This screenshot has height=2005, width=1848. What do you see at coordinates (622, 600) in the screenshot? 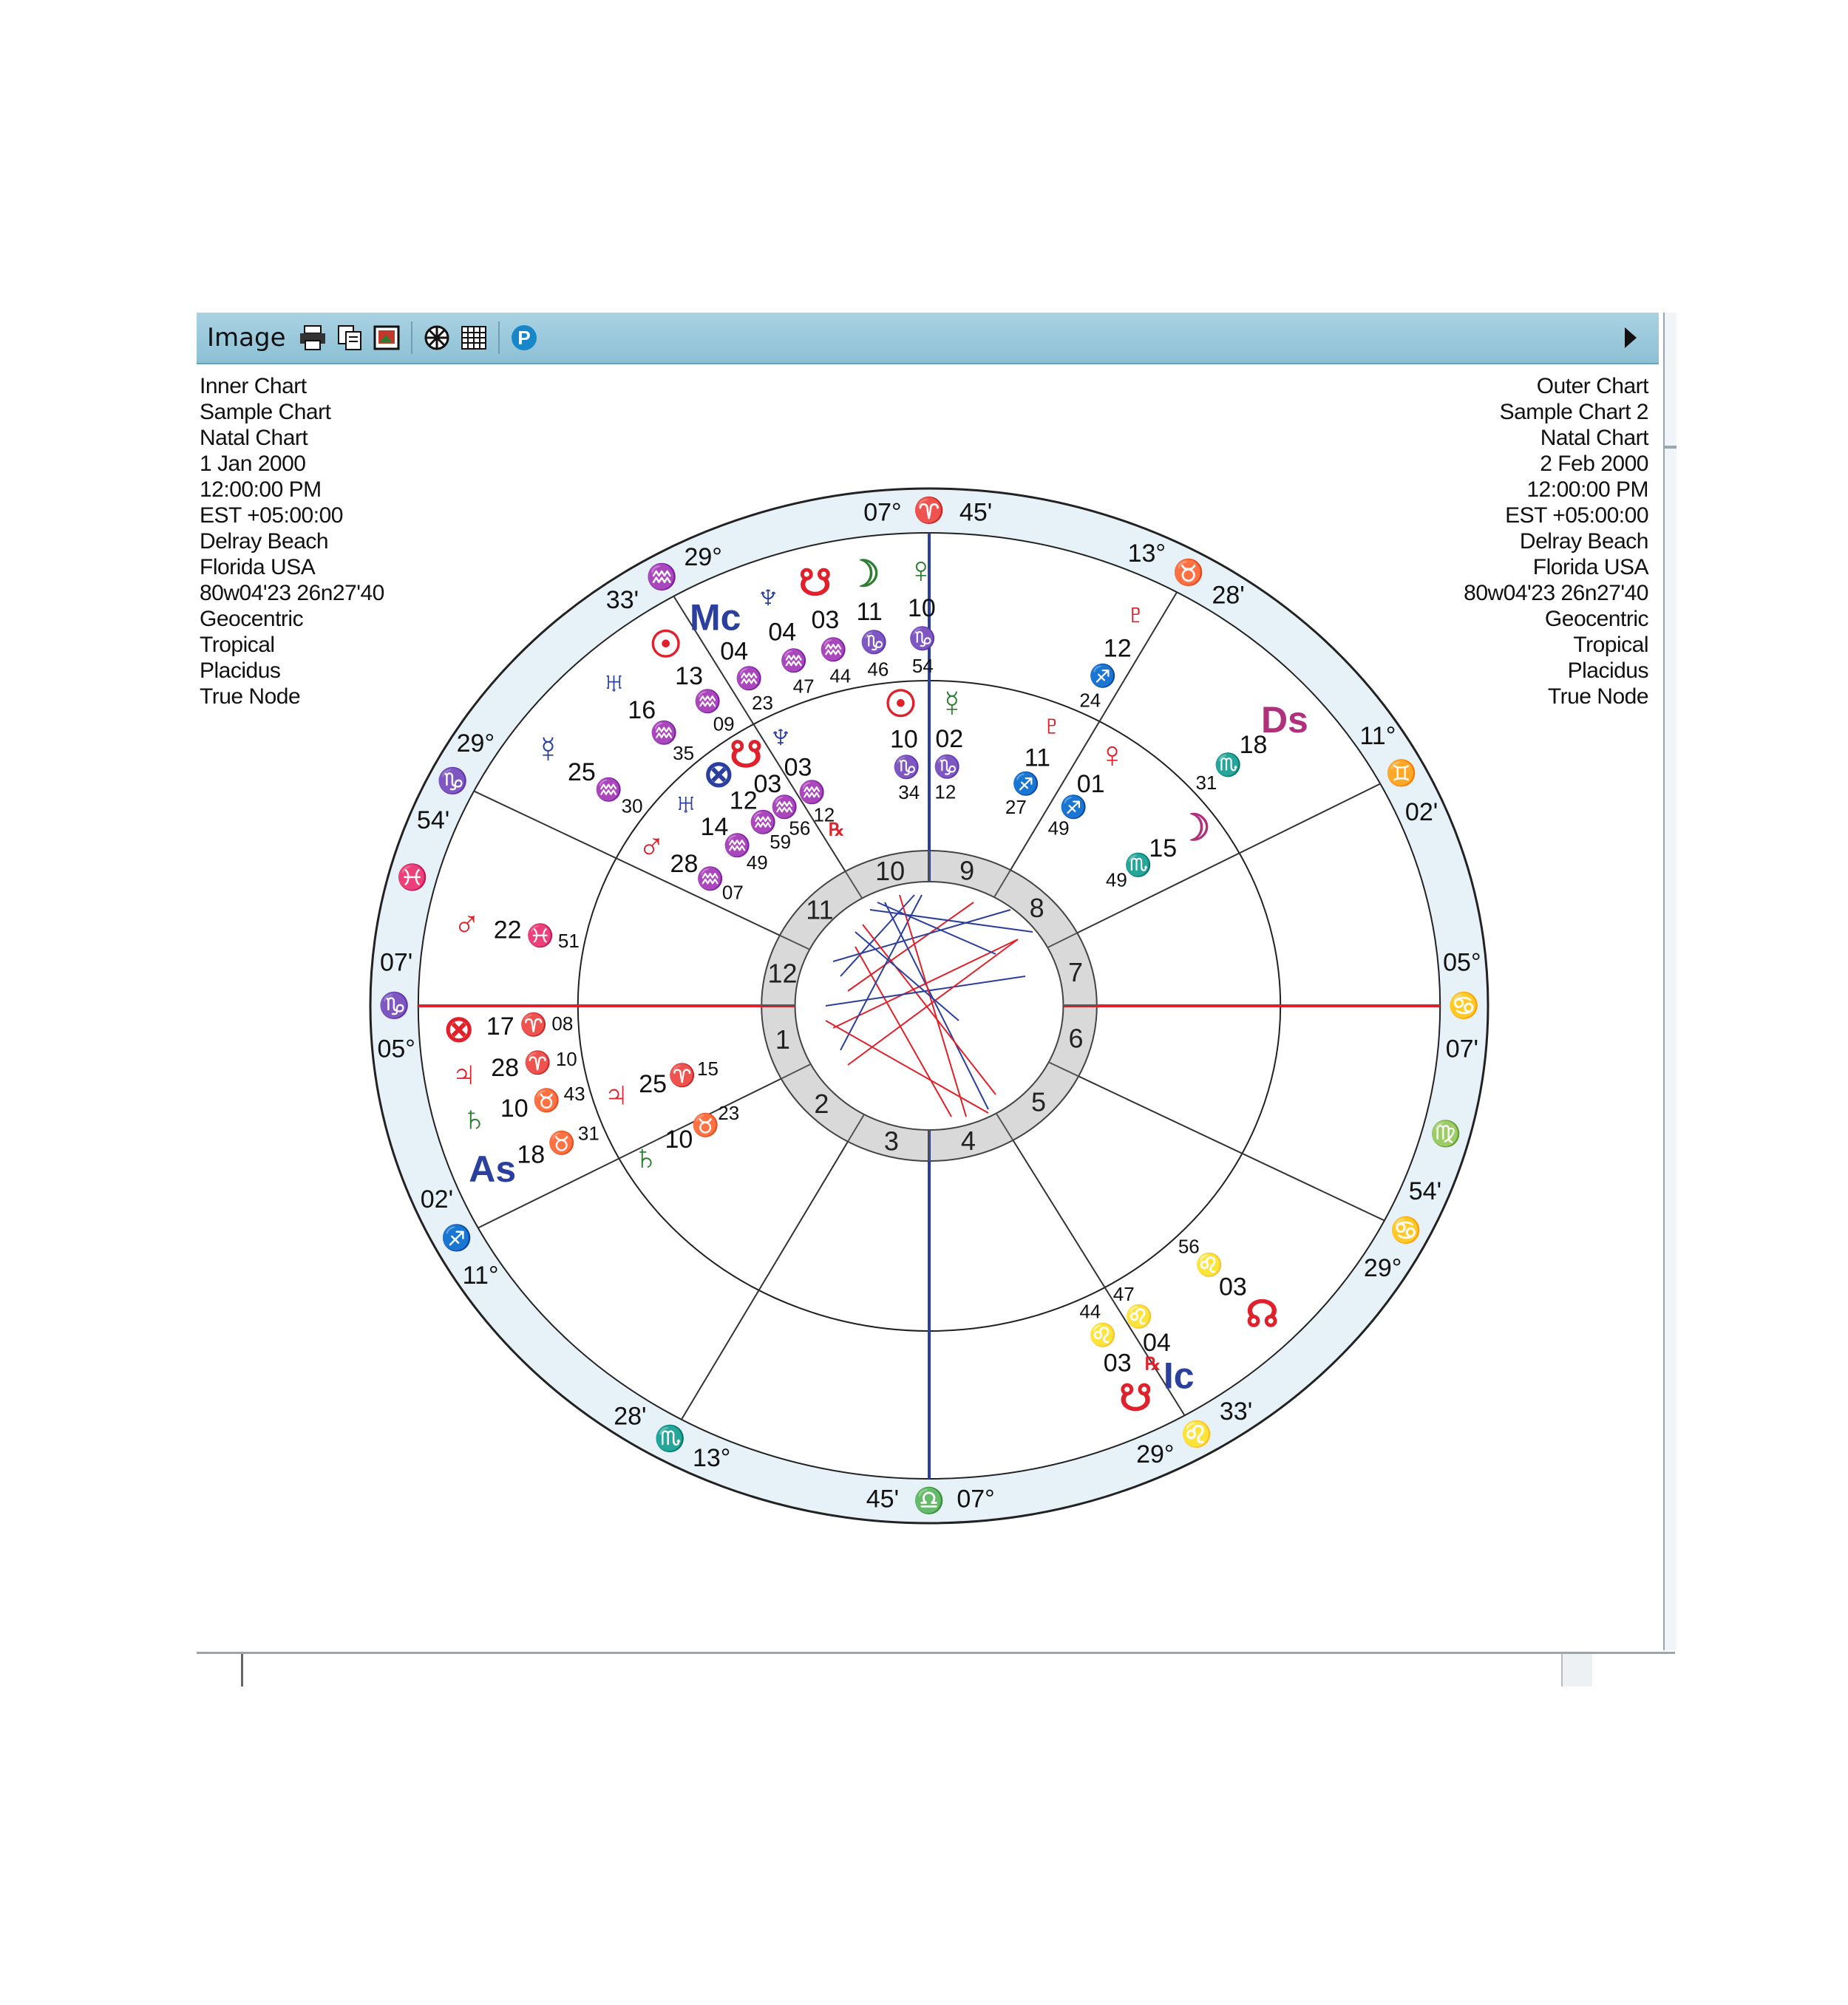
I see `cusp-degree-label: 33'` at bounding box center [622, 600].